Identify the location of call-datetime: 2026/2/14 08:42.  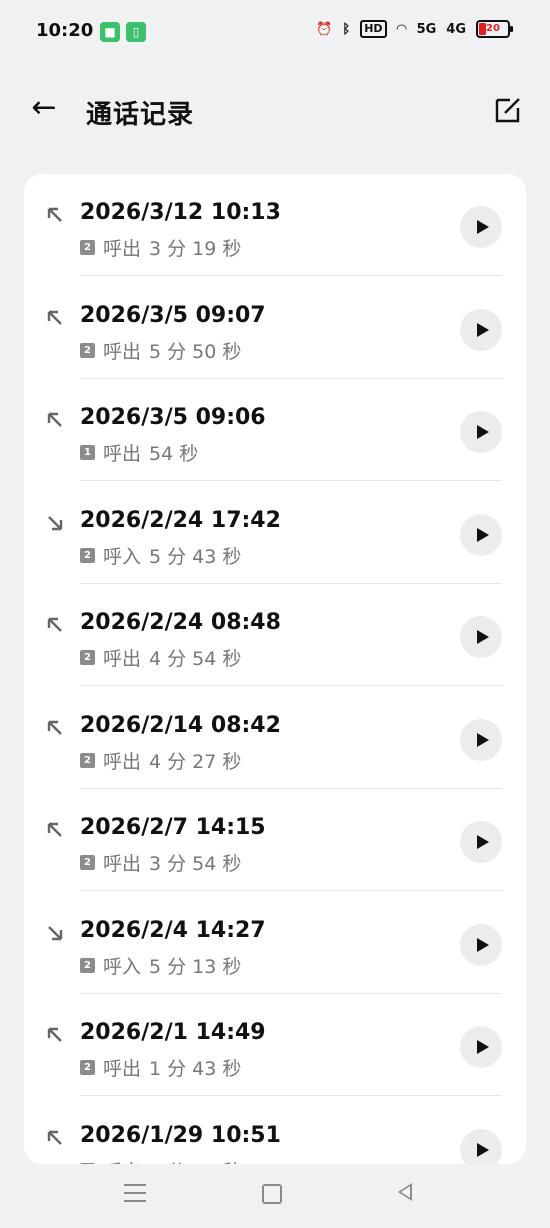
(180, 725).